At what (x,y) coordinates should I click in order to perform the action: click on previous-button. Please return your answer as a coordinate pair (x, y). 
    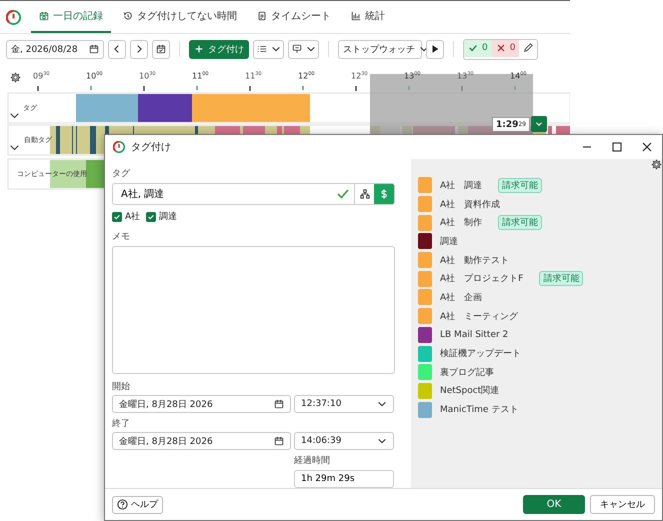
    Looking at the image, I should click on (117, 49).